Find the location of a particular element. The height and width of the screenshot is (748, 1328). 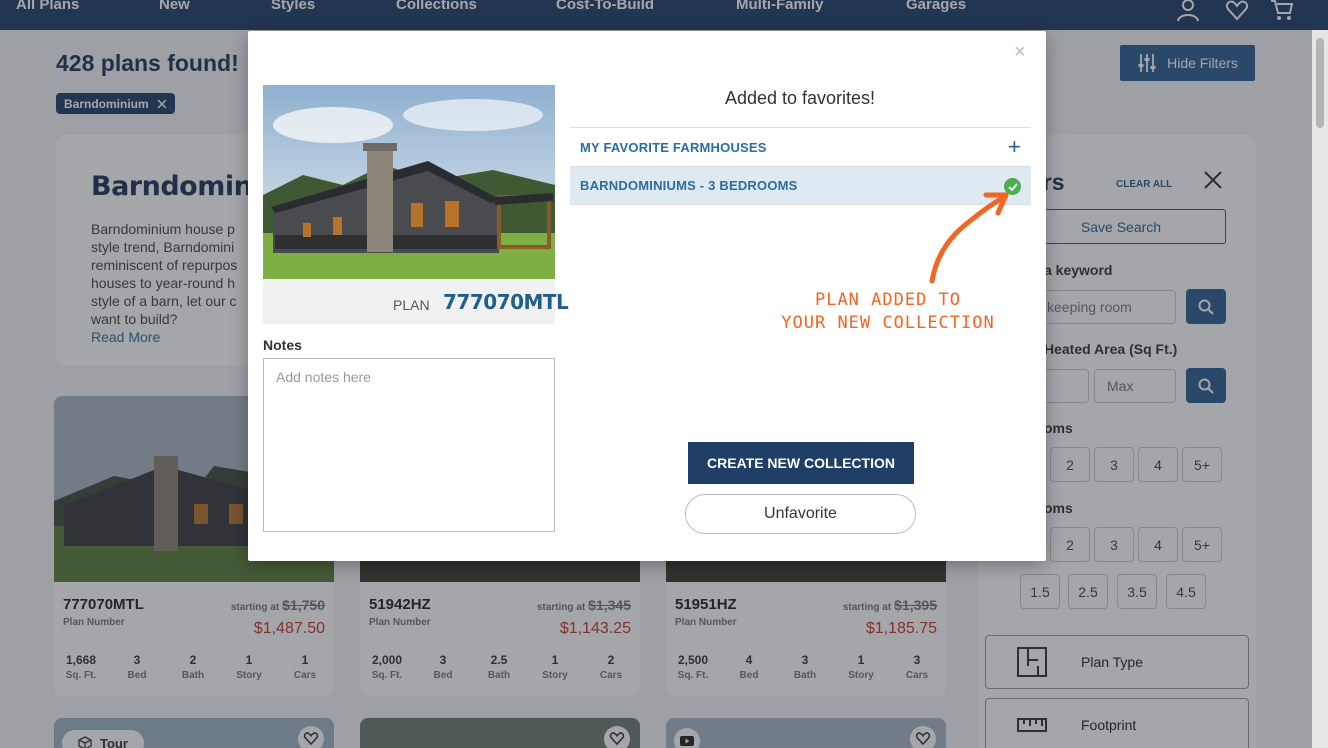

annotation-line: YOUR NEW COLLECTION is located at coordinates (888, 323).